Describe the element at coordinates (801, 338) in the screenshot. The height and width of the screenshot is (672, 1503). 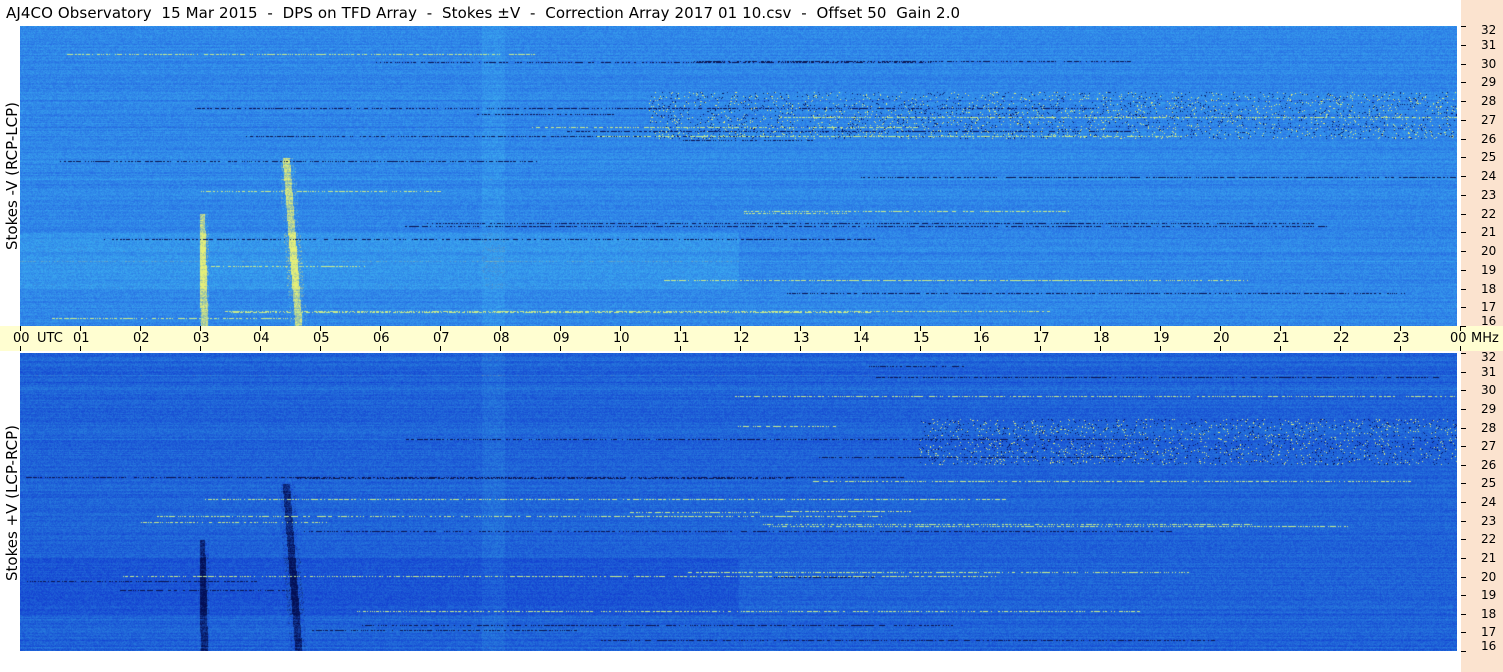
I see `utc-hour-label: 13` at that location.